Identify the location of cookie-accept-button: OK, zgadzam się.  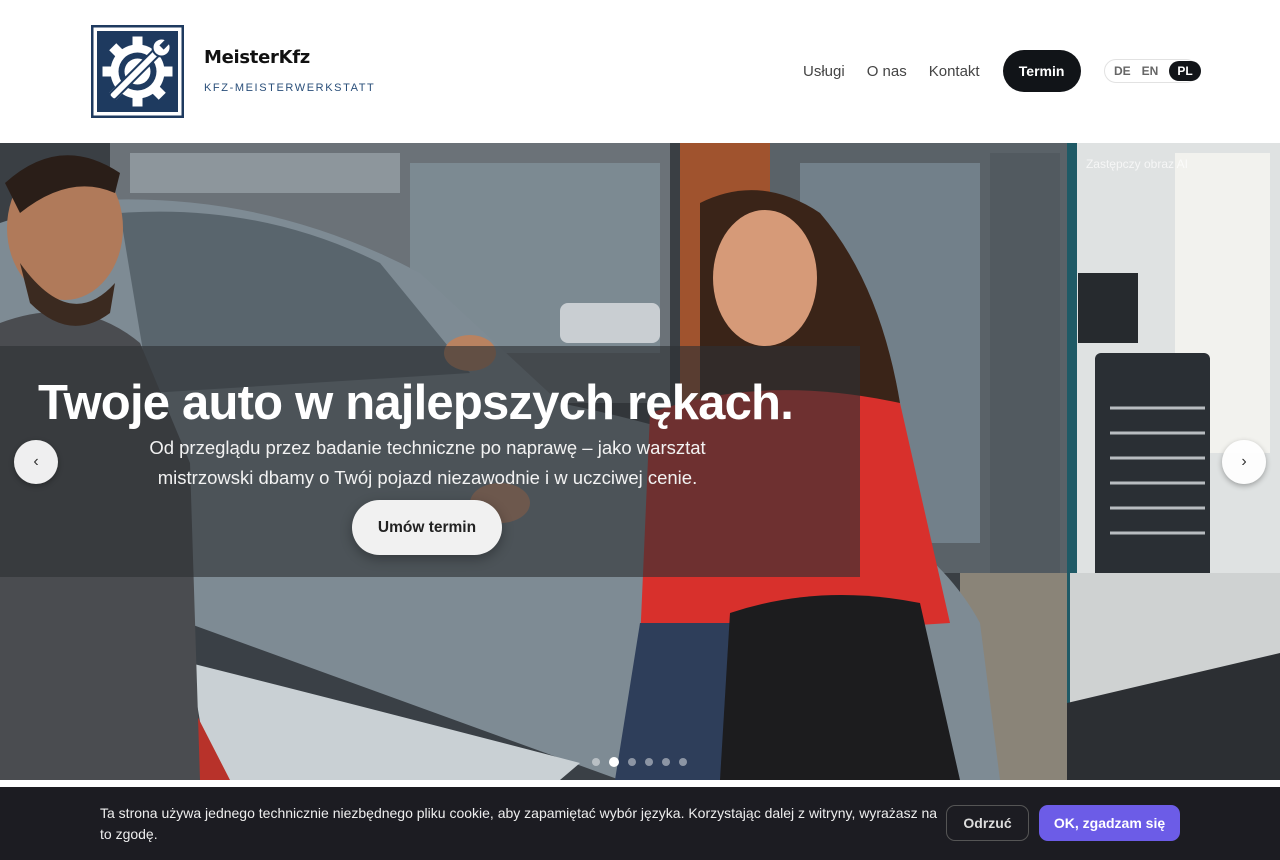
(1109, 823).